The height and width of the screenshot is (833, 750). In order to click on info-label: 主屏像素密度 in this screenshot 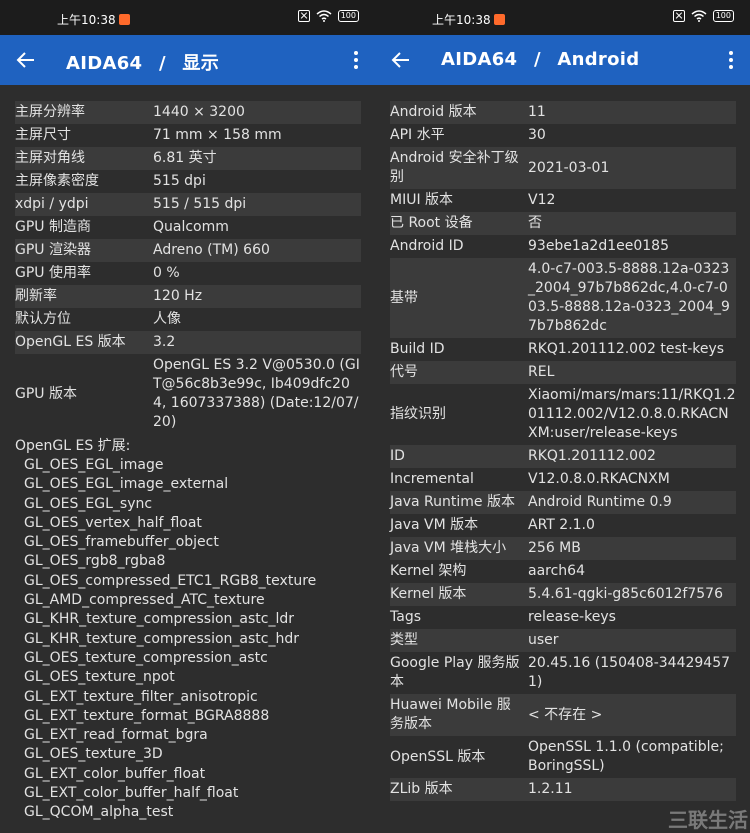, I will do `click(57, 181)`.